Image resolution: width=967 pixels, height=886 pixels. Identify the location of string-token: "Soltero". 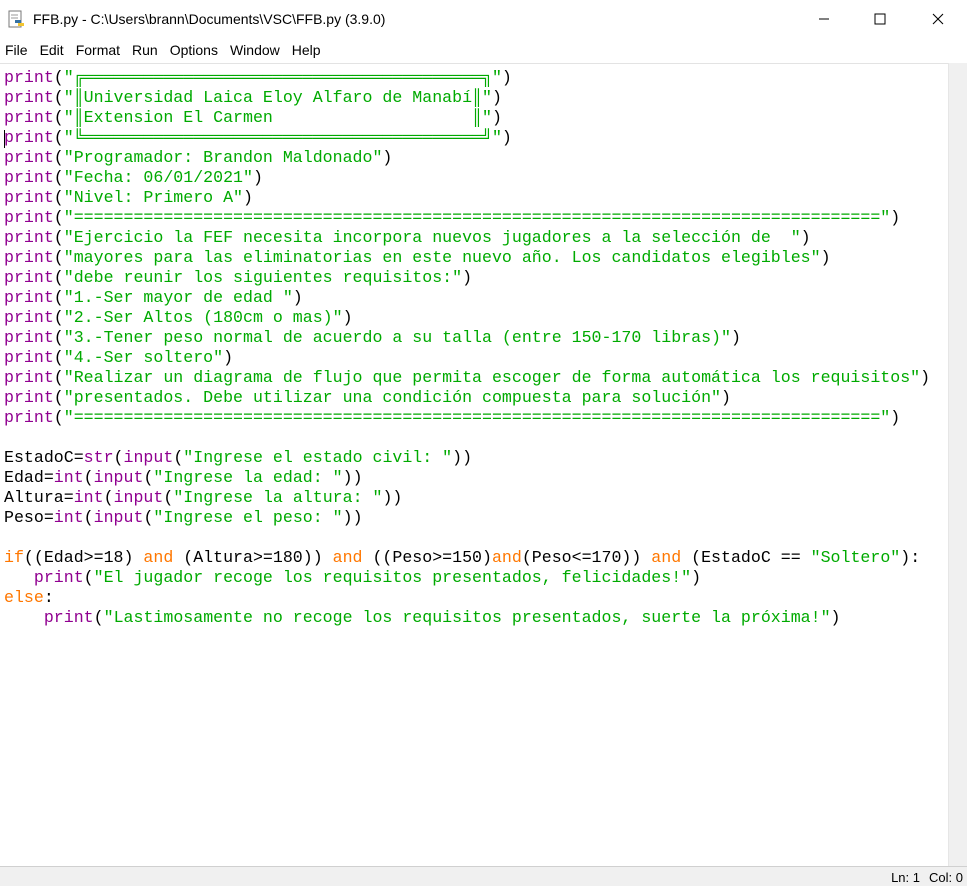
(855, 557).